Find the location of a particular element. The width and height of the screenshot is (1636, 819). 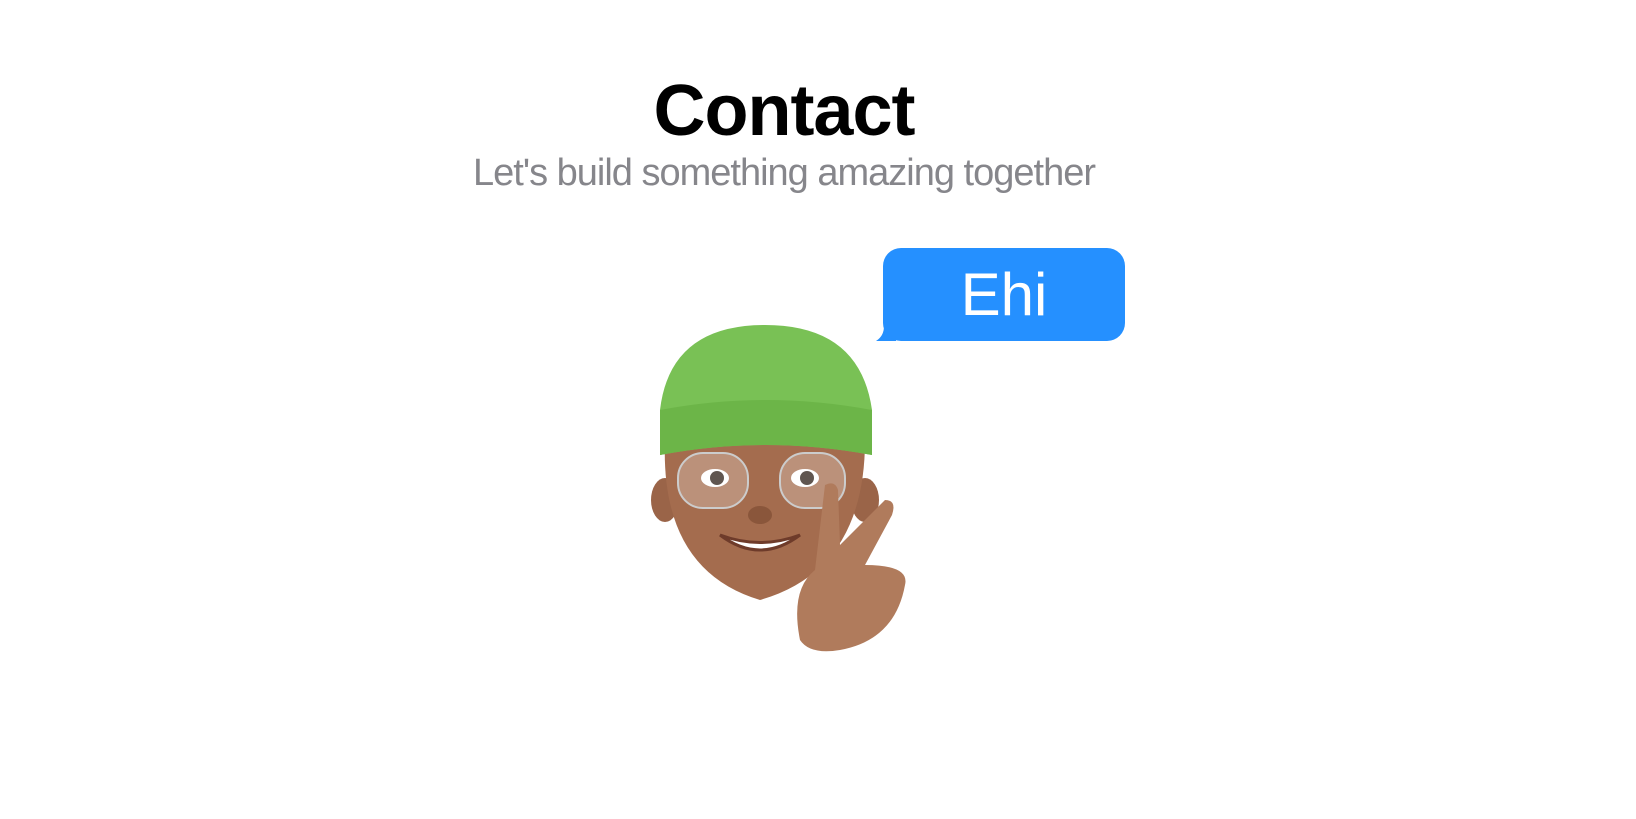

page-title: Contact is located at coordinates (784, 111).